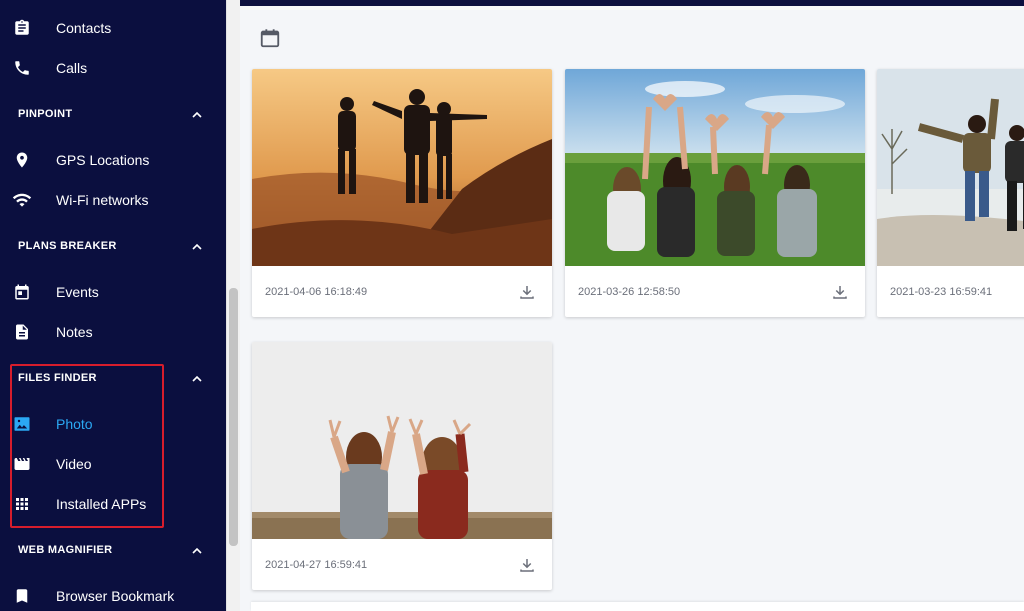  Describe the element at coordinates (22, 504) in the screenshot. I see `apps-grid-icon` at that location.